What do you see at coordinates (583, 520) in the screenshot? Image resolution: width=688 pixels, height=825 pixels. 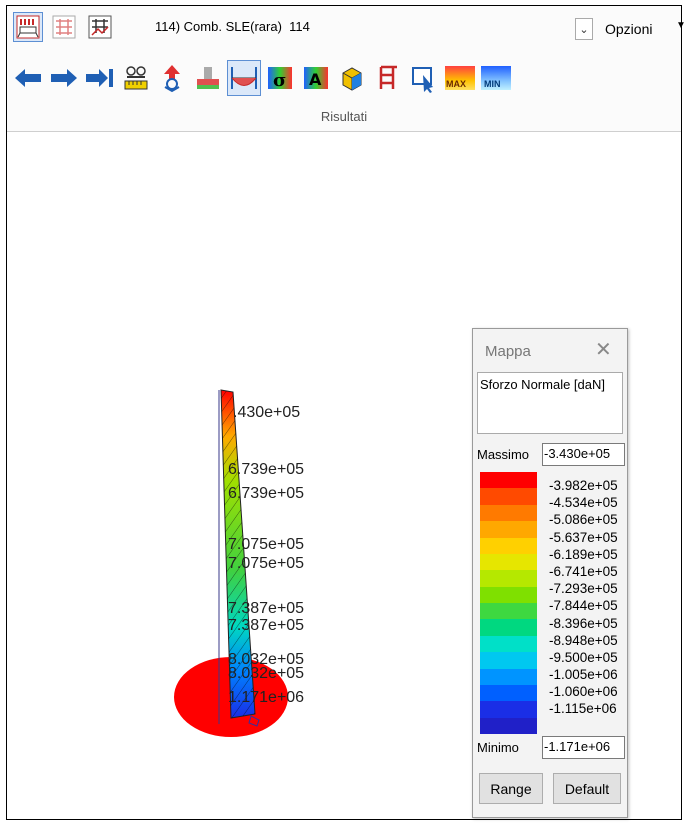 I see `color-scale-tick: -5.086e+05` at bounding box center [583, 520].